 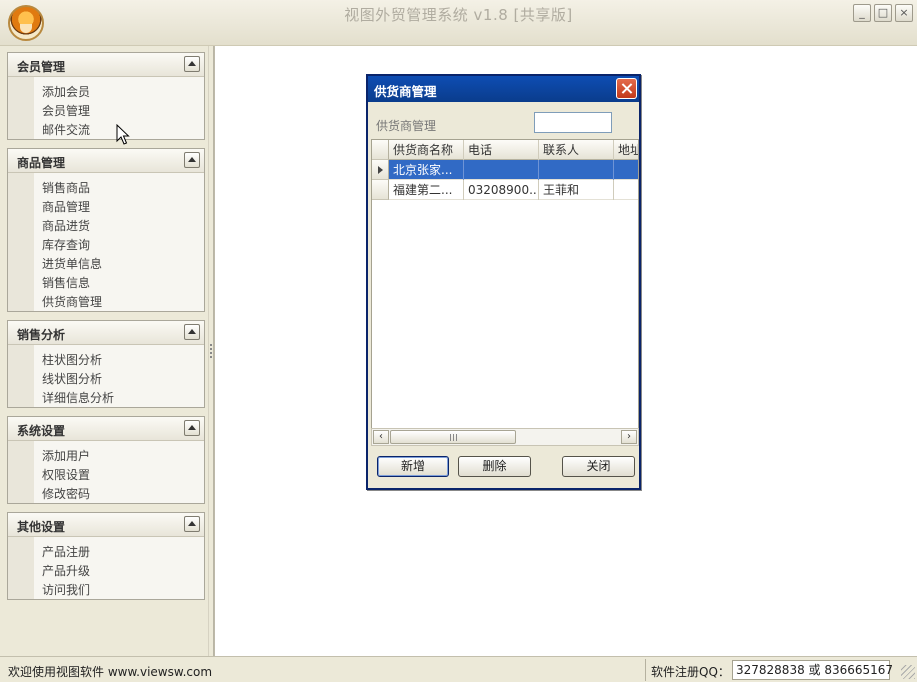 What do you see at coordinates (106, 302) in the screenshot?
I see `sidebar-item-suppliers: 供货商管理` at bounding box center [106, 302].